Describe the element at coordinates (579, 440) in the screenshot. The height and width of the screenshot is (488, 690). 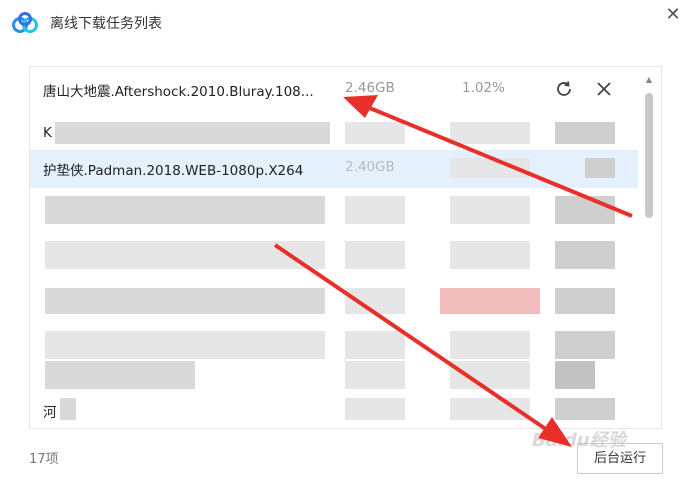
I see `baidu-watermark: Baidu经验` at that location.